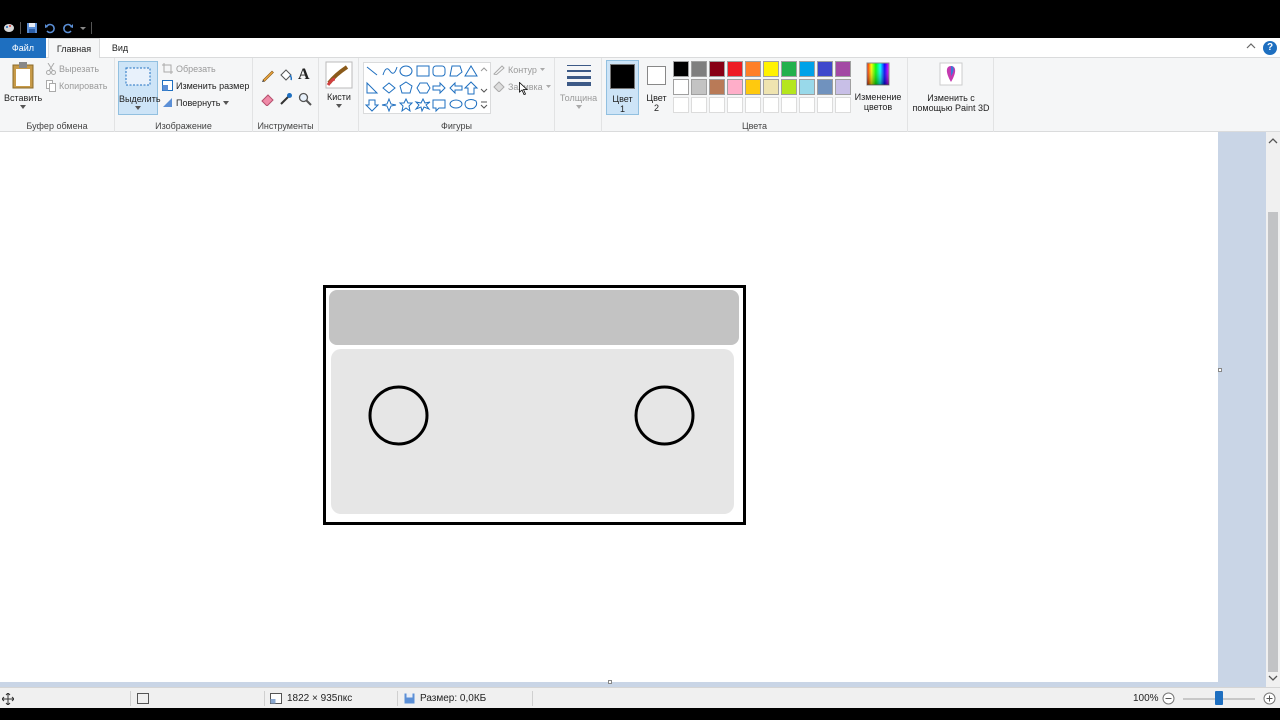 Image resolution: width=1280 pixels, height=720 pixels. I want to click on shapes-scroll, so click(484, 88).